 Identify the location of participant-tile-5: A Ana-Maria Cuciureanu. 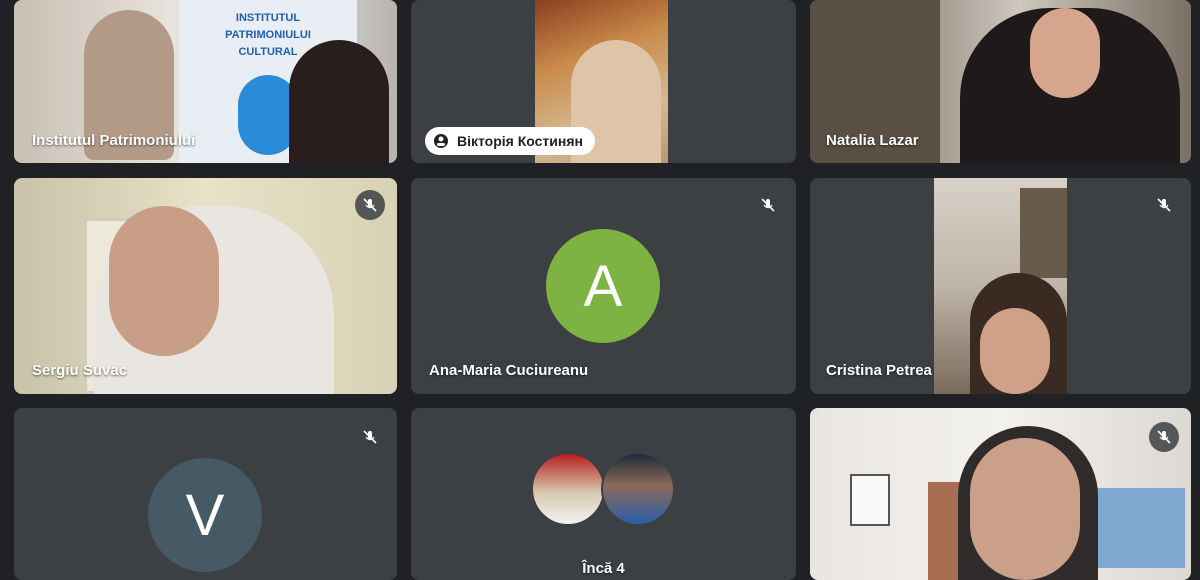
(603, 286).